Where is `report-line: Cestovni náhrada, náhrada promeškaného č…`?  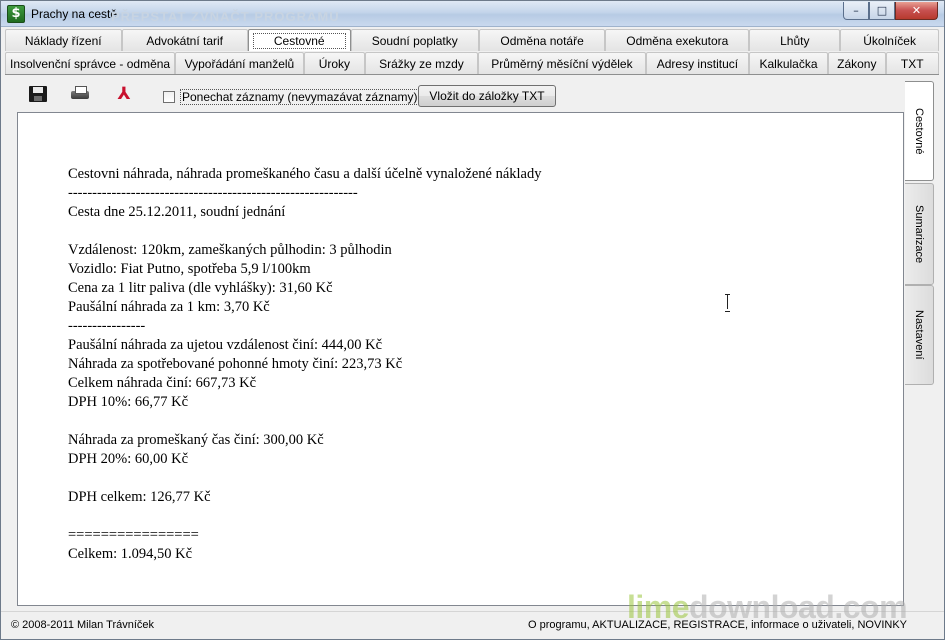 report-line: Cestovni náhrada, náhrada promeškaného č… is located at coordinates (305, 174).